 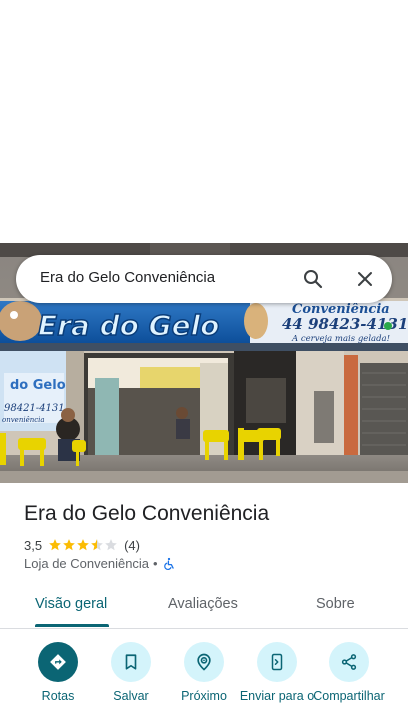 I want to click on share-label: Compartilhar, so click(x=349, y=696).